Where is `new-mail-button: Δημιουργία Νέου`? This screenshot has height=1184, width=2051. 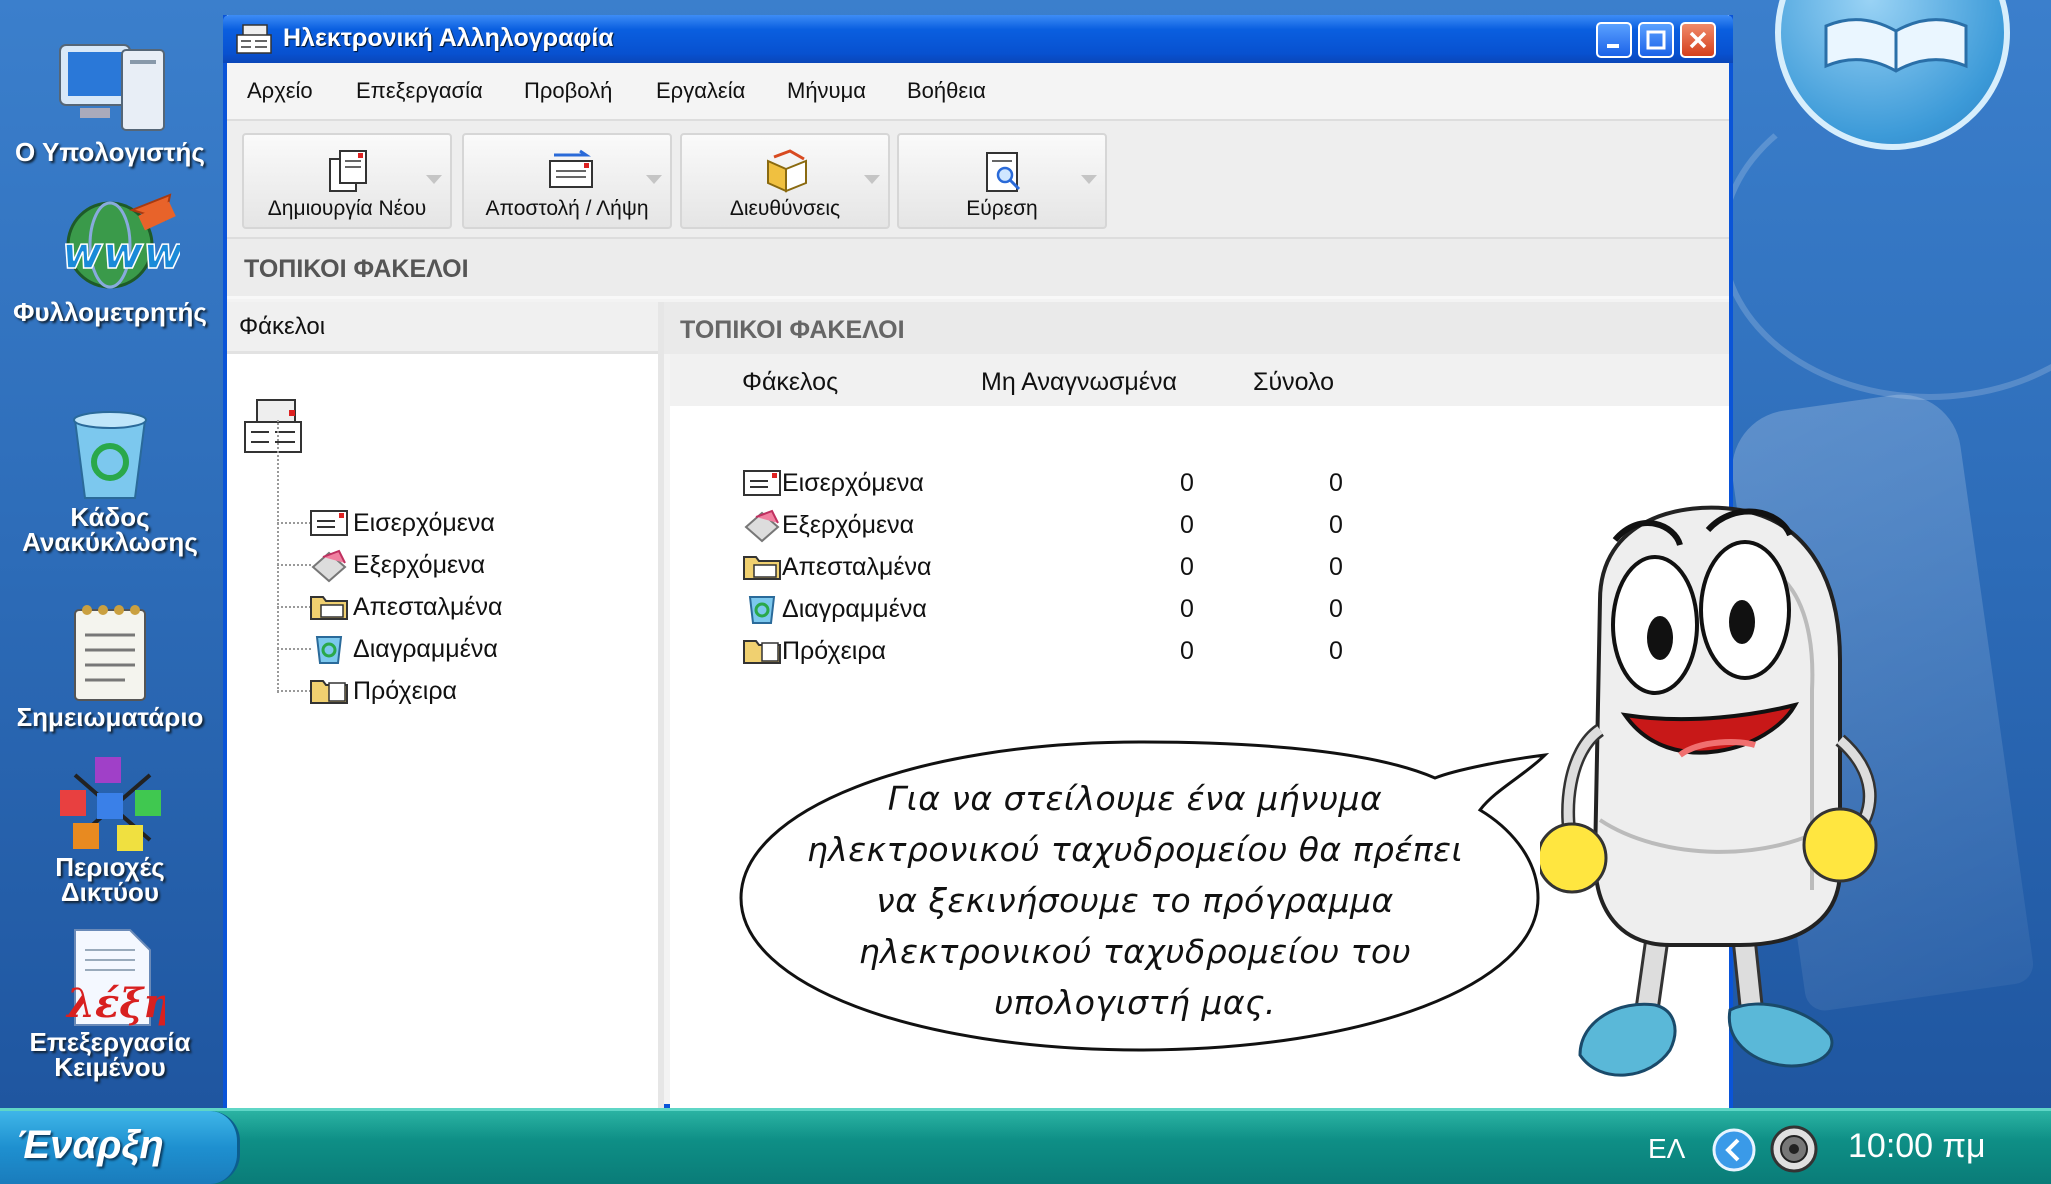
new-mail-button: Δημιουργία Νέου is located at coordinates (347, 181).